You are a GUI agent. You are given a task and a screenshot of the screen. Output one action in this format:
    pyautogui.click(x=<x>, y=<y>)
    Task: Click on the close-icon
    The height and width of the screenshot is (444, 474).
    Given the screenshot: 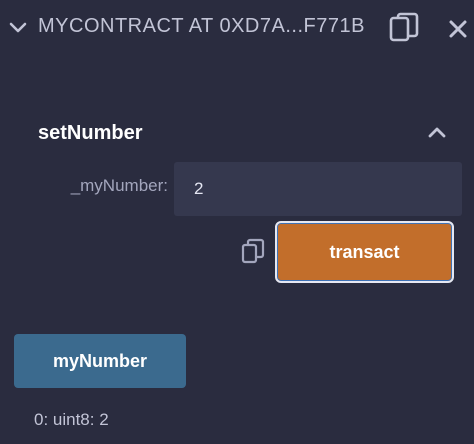 What is the action you would take?
    pyautogui.click(x=458, y=29)
    